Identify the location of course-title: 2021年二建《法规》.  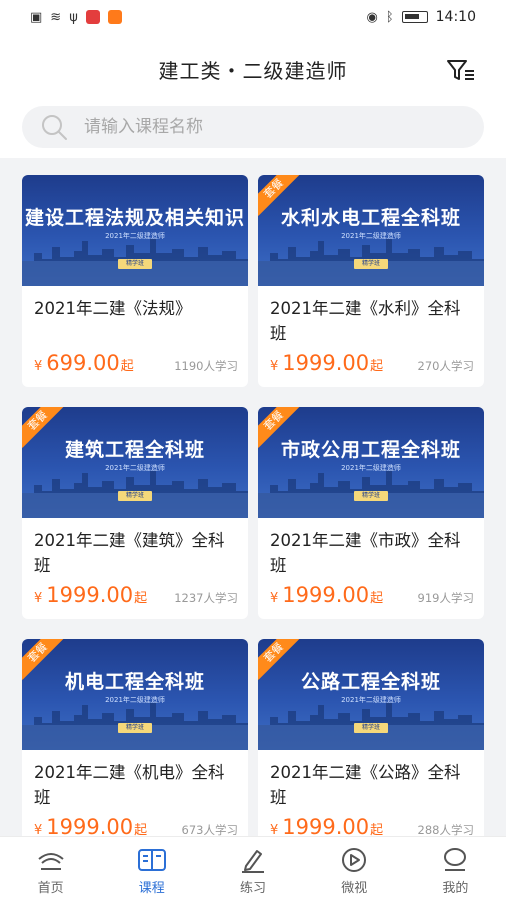
(113, 308).